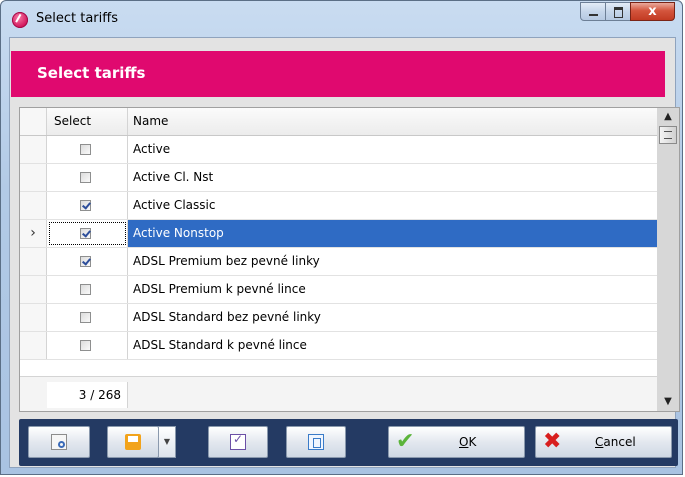 Image resolution: width=685 pixels, height=477 pixels. I want to click on print-preview-button, so click(59, 442).